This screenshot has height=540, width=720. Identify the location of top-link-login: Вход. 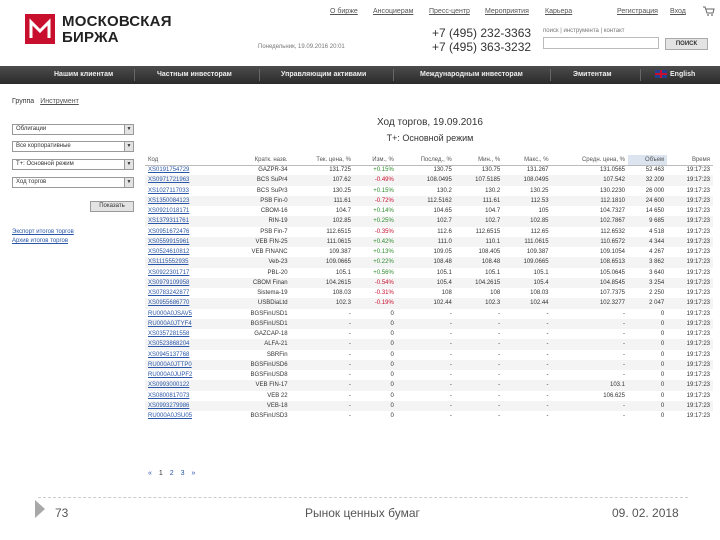
(678, 11).